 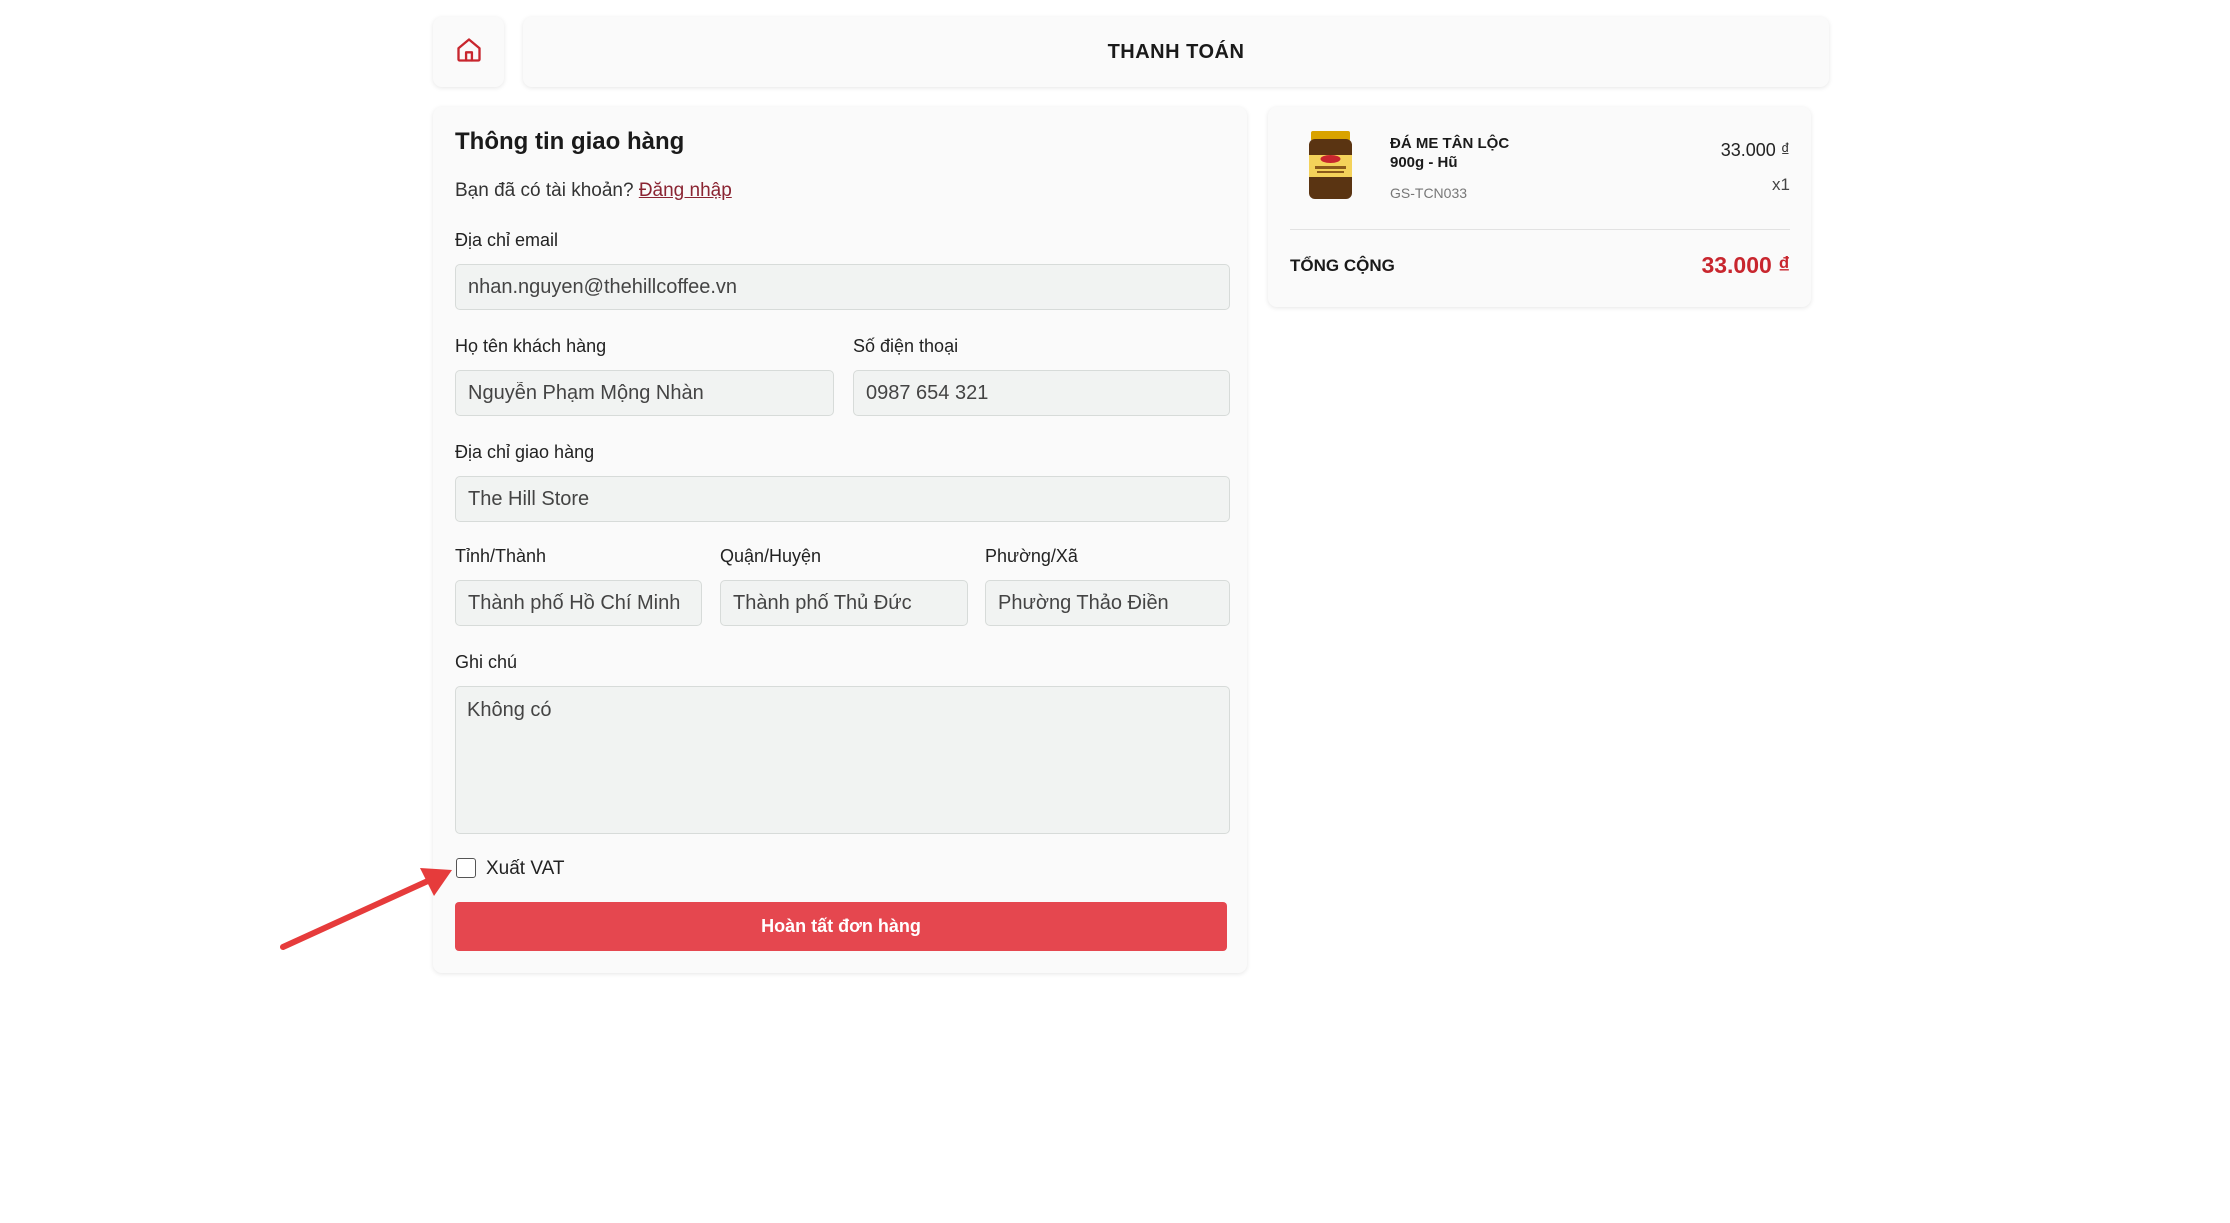 I want to click on ward-field, so click(x=1107, y=603).